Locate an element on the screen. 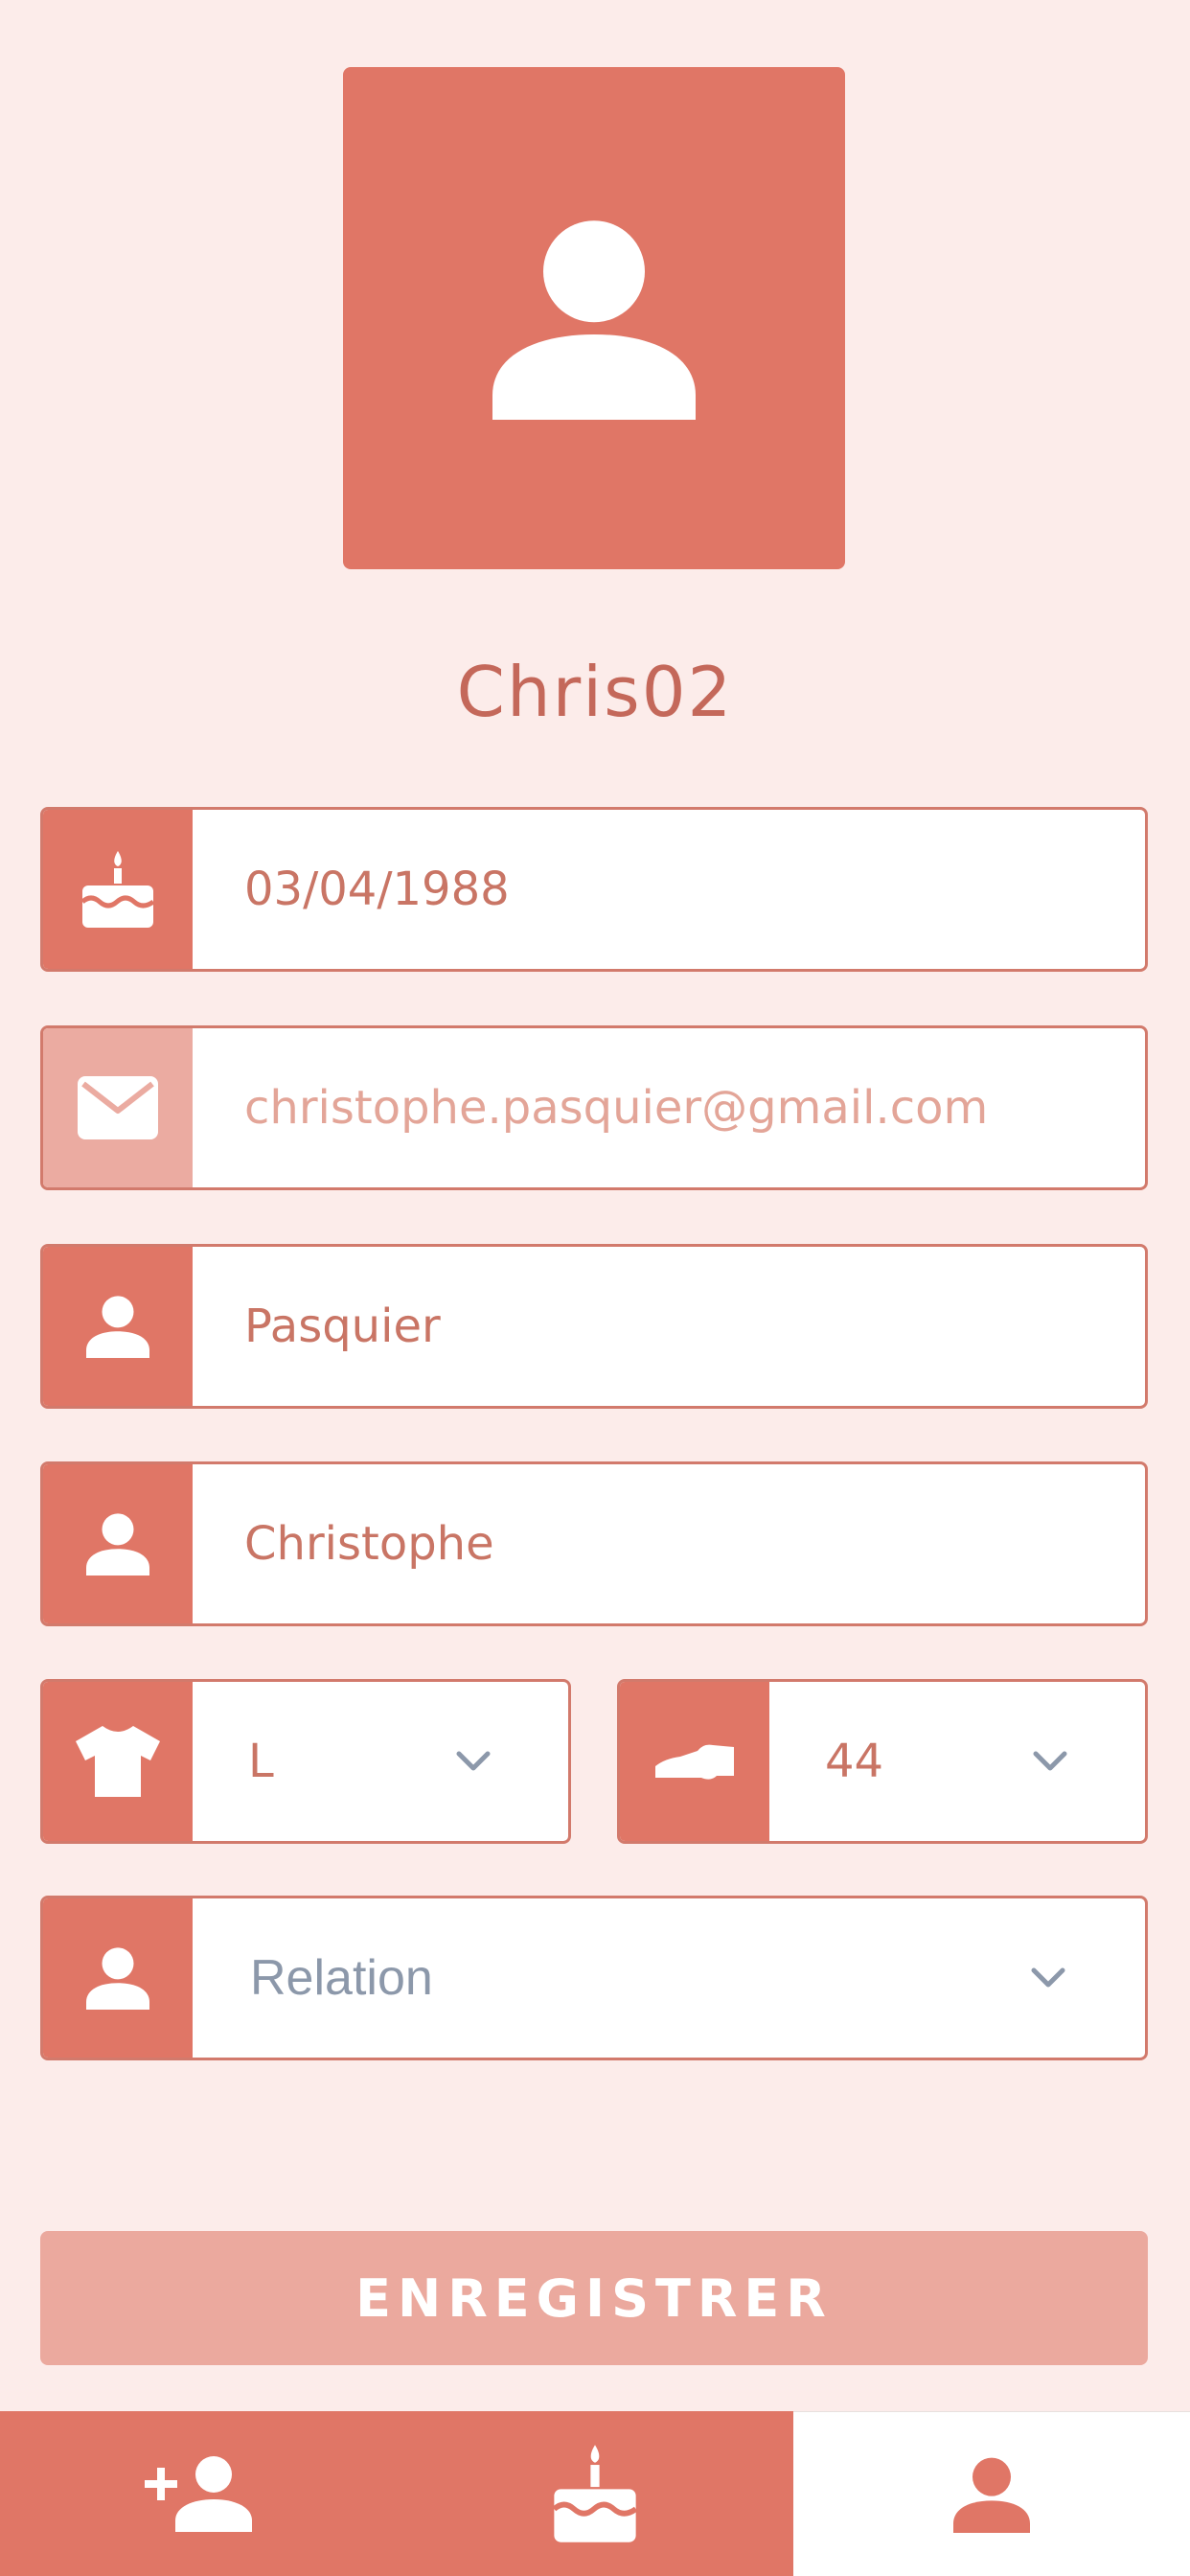 The height and width of the screenshot is (2576, 1190). avatar is located at coordinates (594, 318).